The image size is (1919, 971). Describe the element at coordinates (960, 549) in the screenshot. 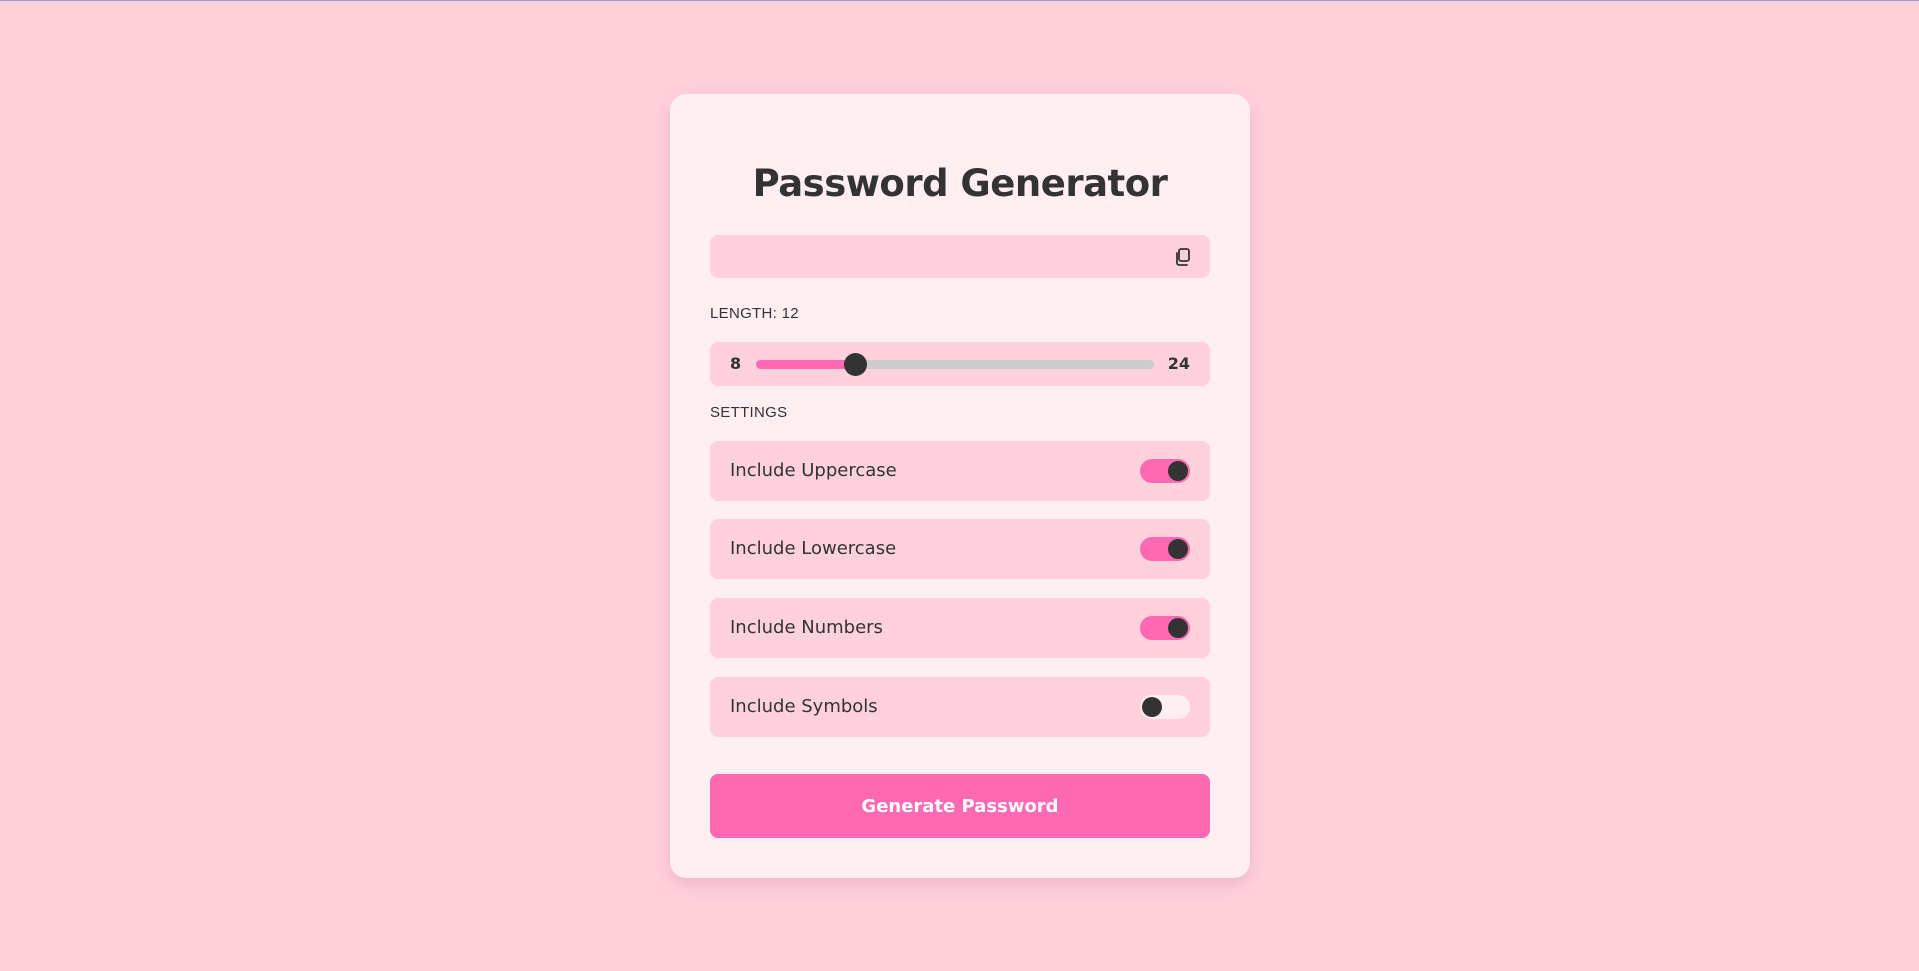

I see `setting-lowercase: Include Lowercase` at that location.